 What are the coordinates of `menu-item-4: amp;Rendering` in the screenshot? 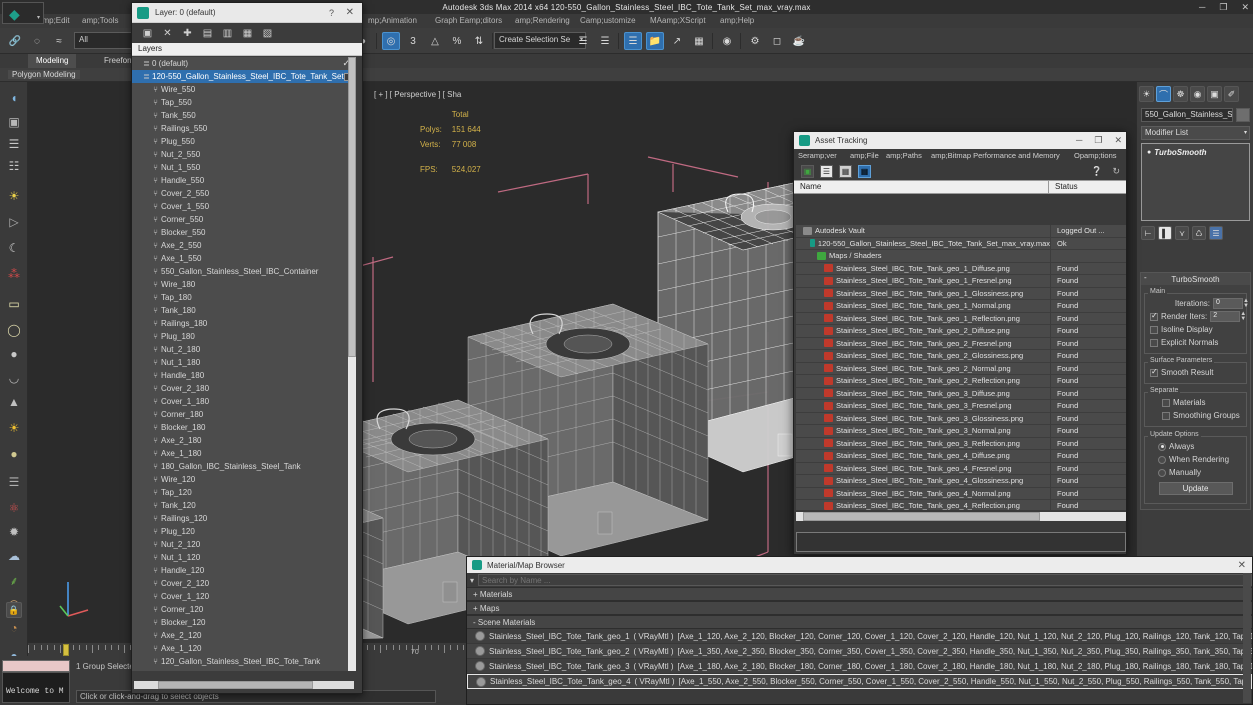 It's located at (542, 20).